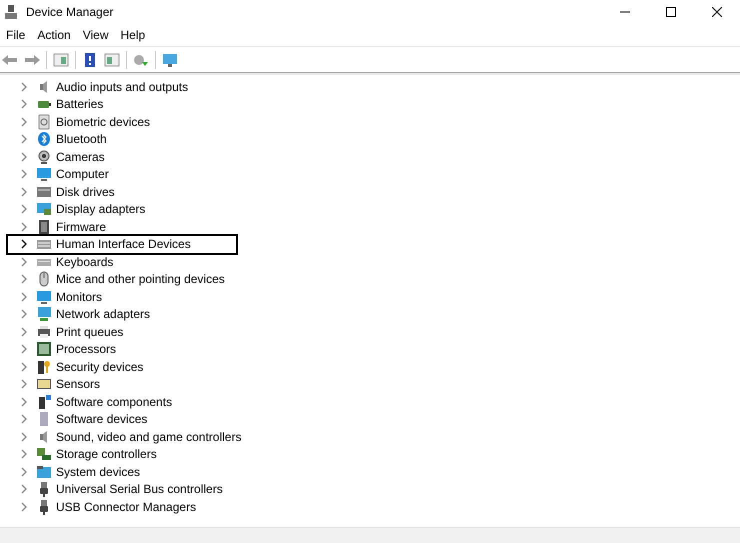  What do you see at coordinates (44, 454) in the screenshot?
I see `storage-icon` at bounding box center [44, 454].